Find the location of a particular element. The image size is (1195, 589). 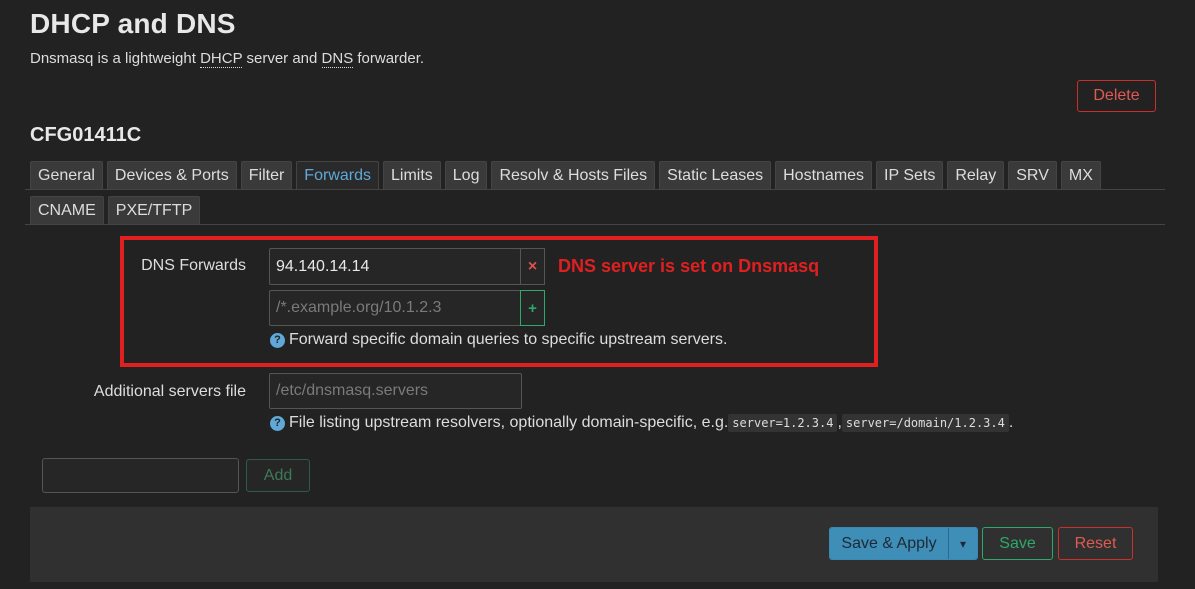

tab-ip-sets: IP Sets is located at coordinates (910, 175).